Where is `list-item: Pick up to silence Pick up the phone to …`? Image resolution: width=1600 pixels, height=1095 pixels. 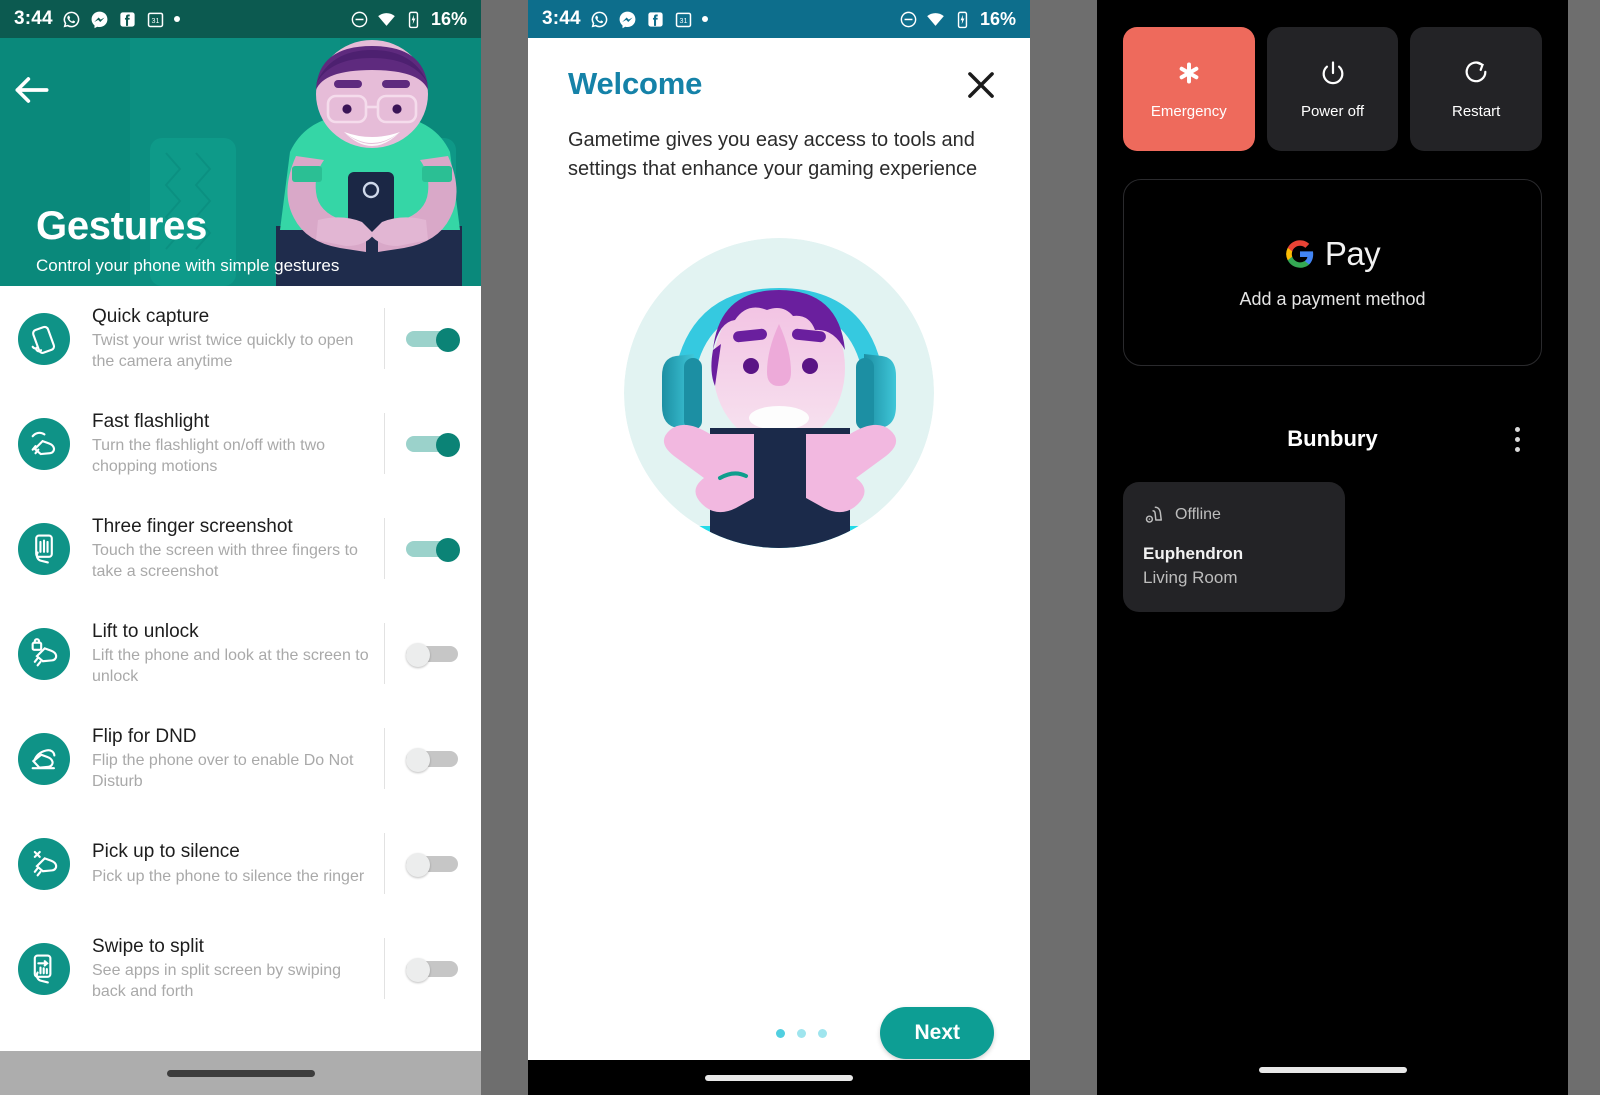
list-item: Pick up to silence Pick up the phone to … is located at coordinates (240, 863).